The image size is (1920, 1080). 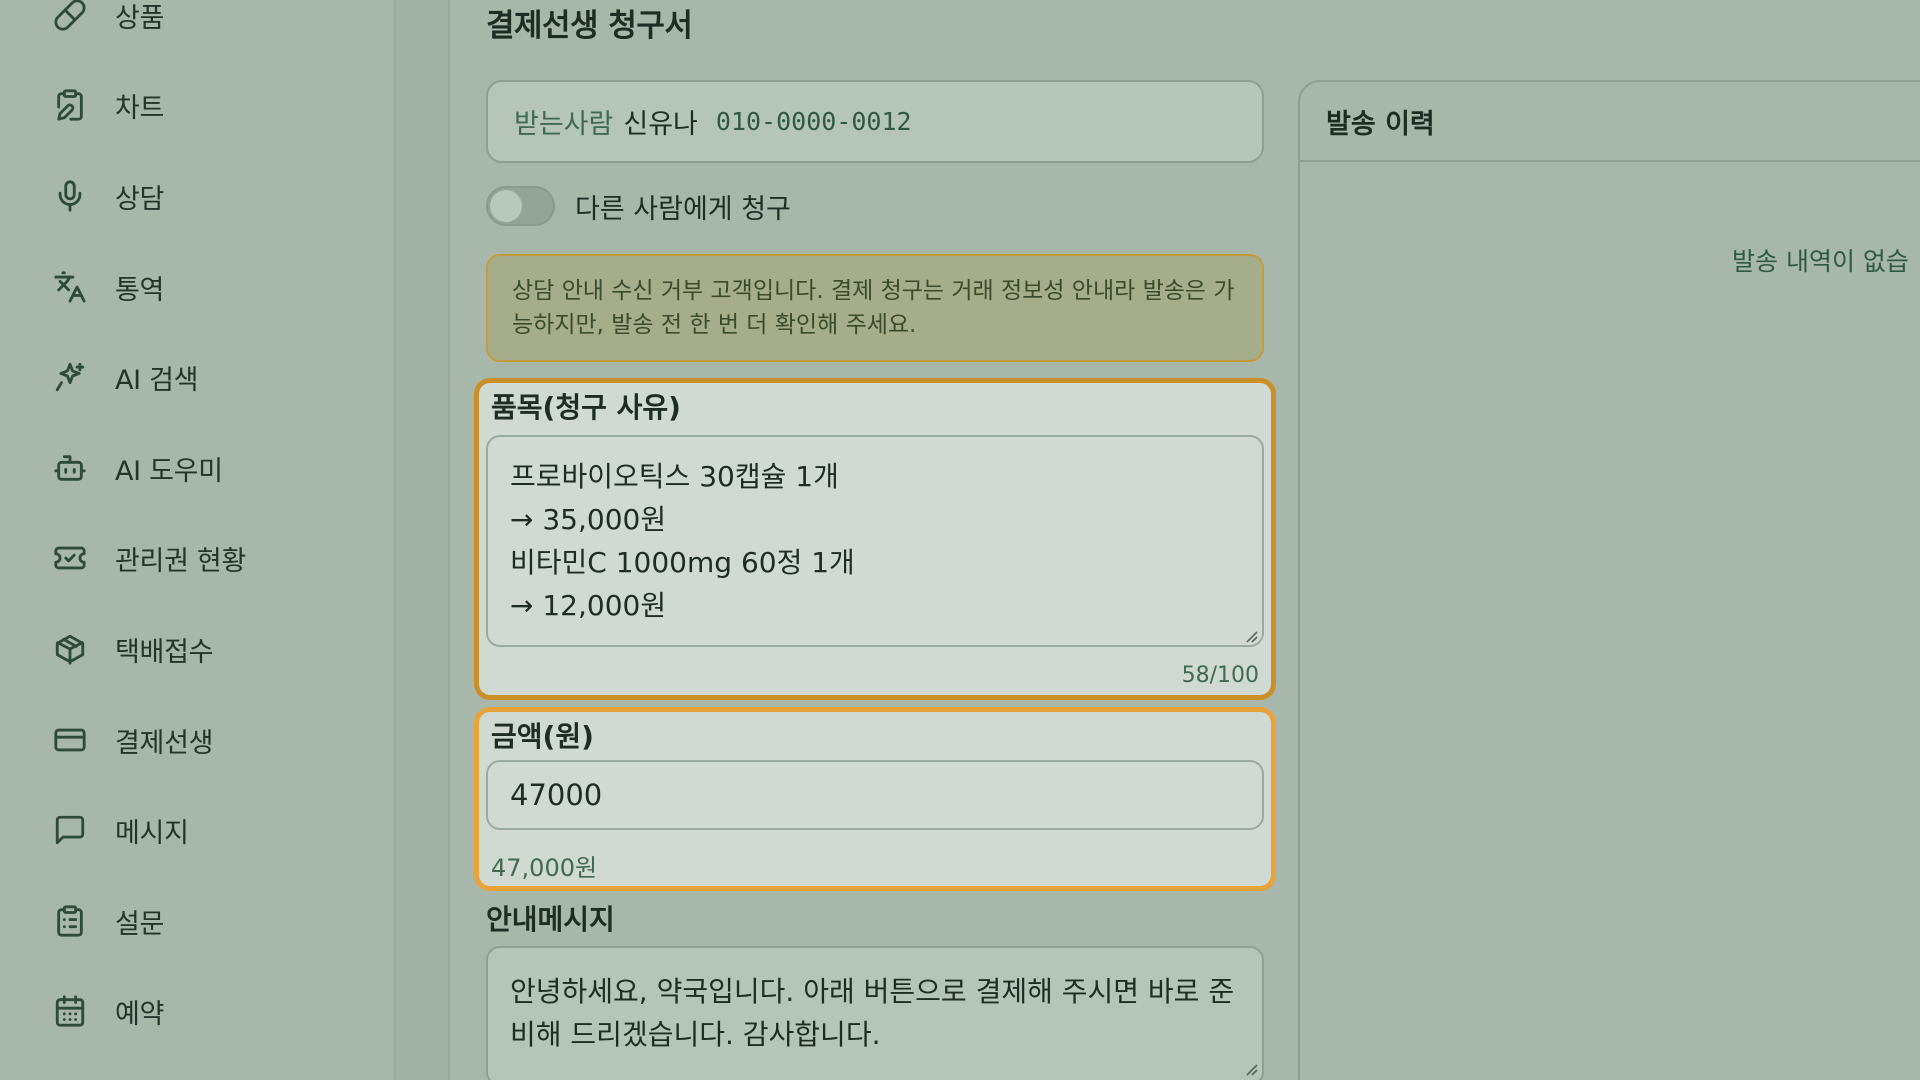 What do you see at coordinates (140, 924) in the screenshot?
I see `sidebar-item-label: 설문` at bounding box center [140, 924].